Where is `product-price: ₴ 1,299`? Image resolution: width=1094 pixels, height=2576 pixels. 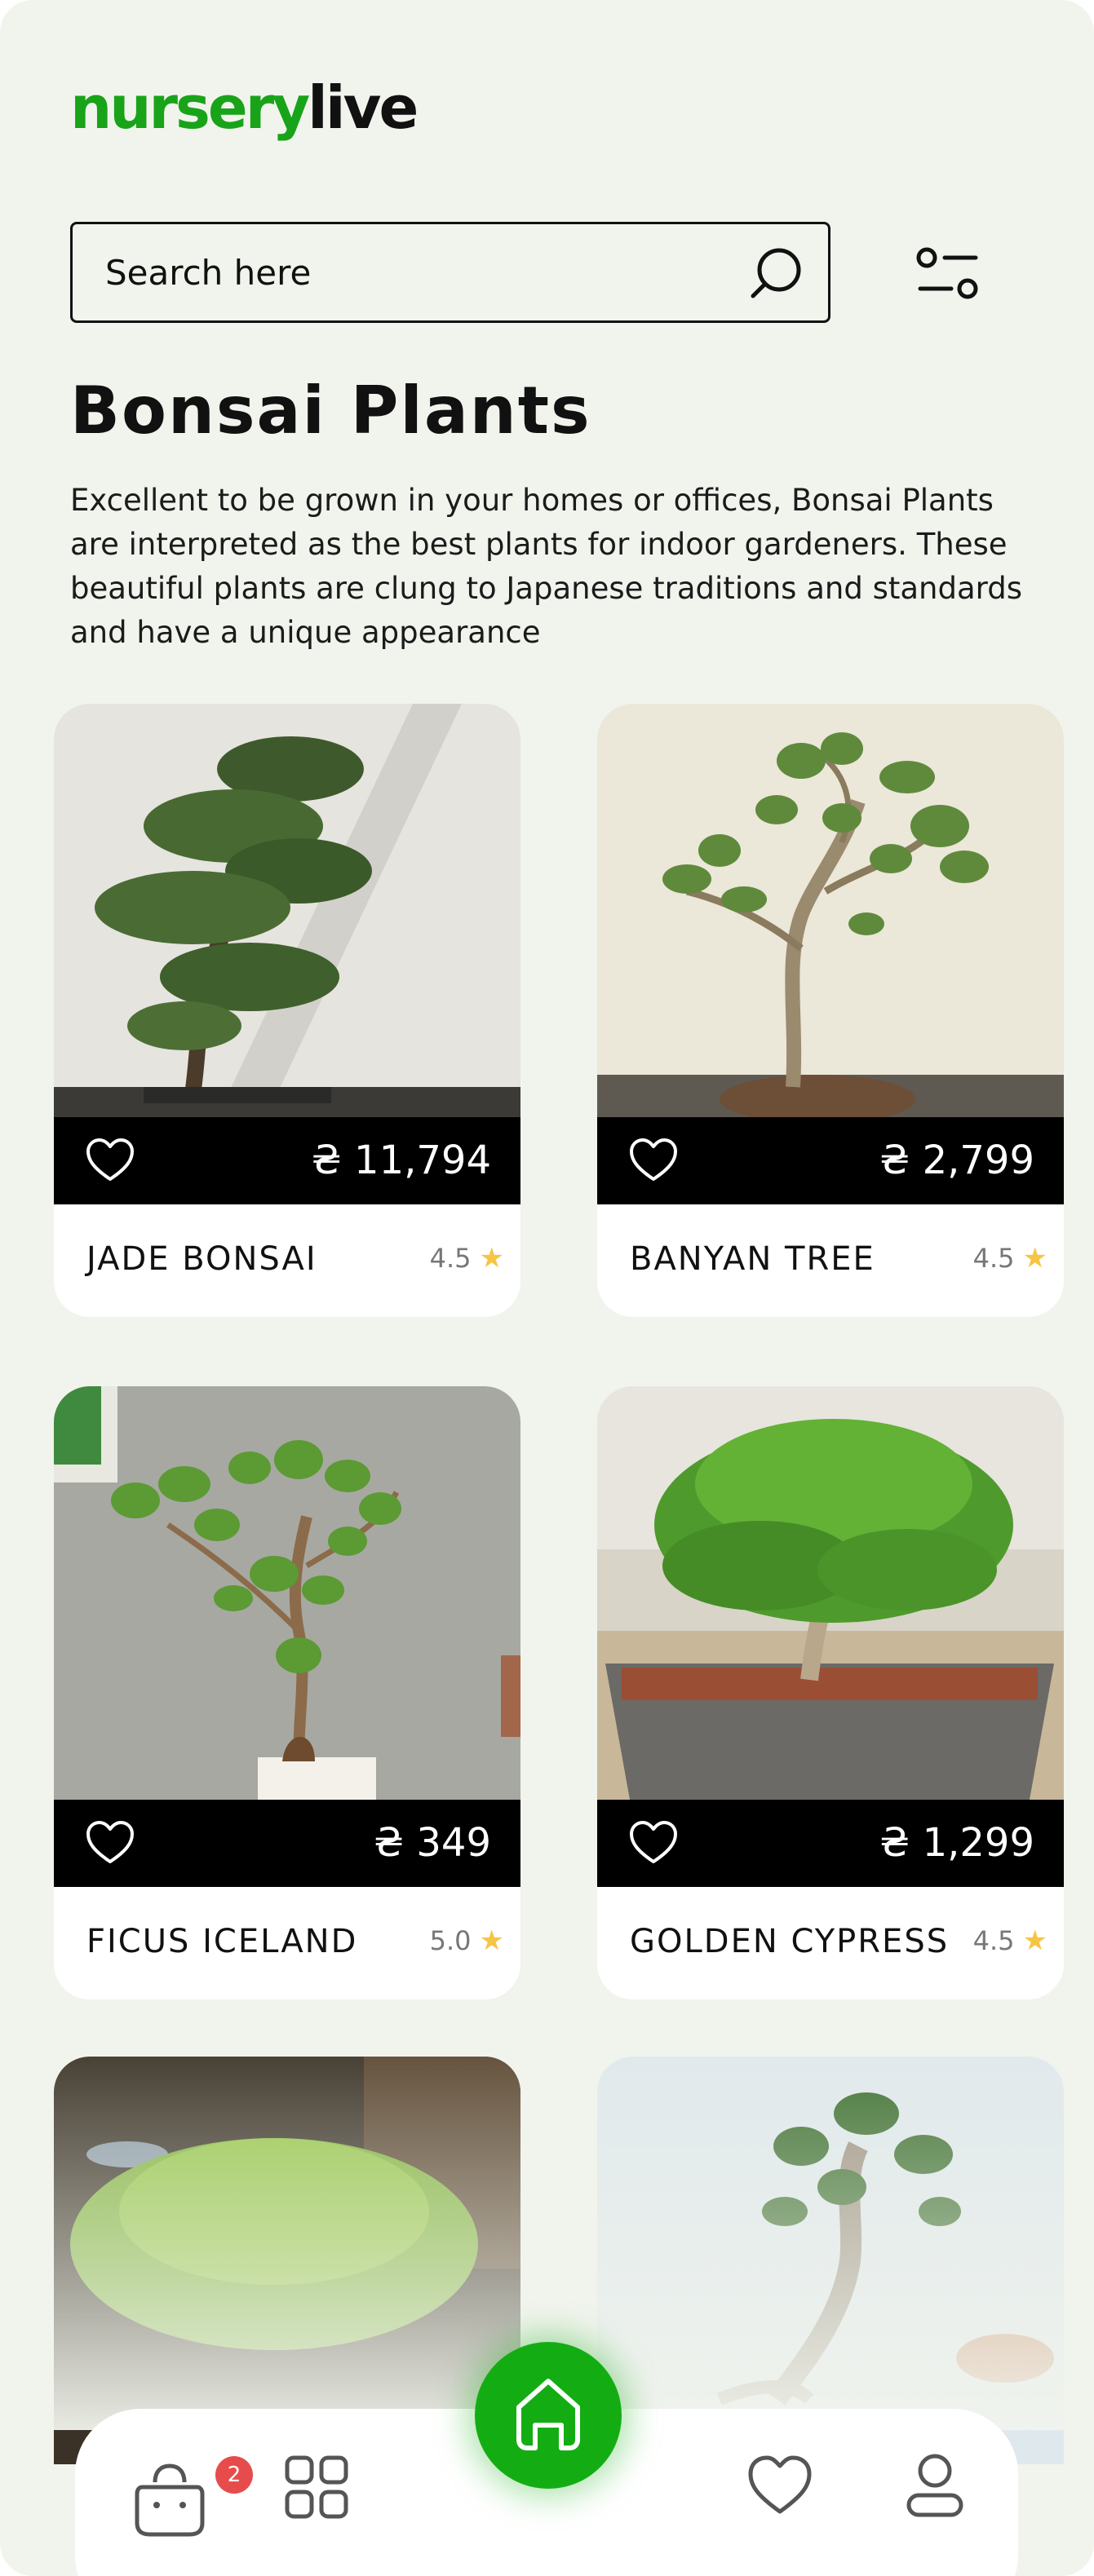 product-price: ₴ 1,299 is located at coordinates (956, 1843).